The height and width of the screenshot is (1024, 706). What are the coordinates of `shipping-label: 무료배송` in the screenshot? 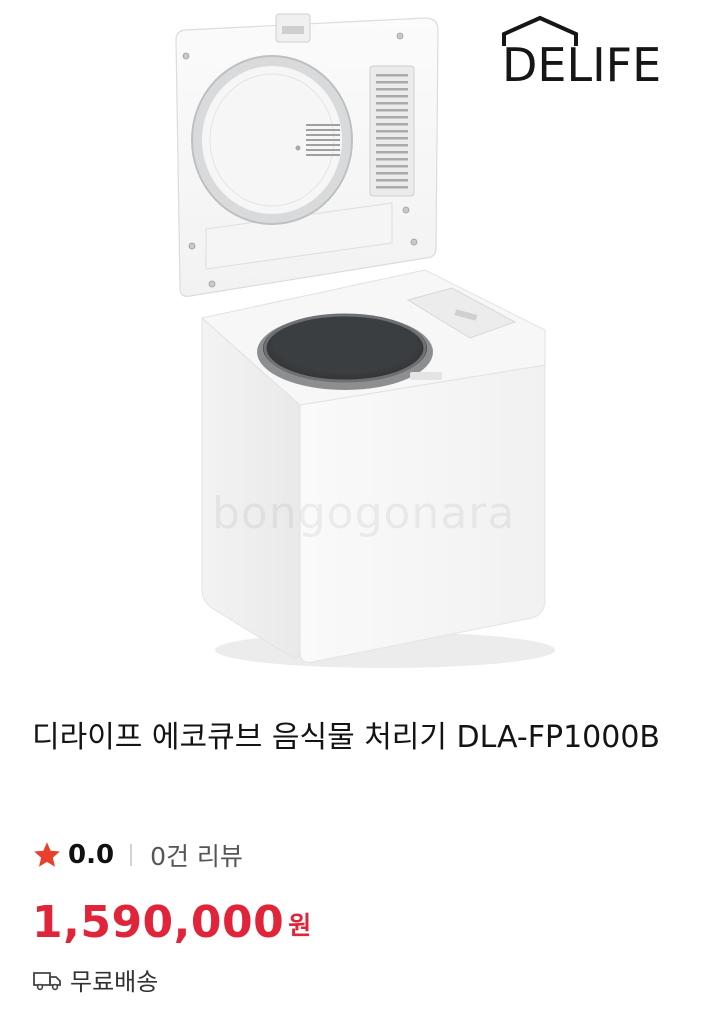 It's located at (114, 982).